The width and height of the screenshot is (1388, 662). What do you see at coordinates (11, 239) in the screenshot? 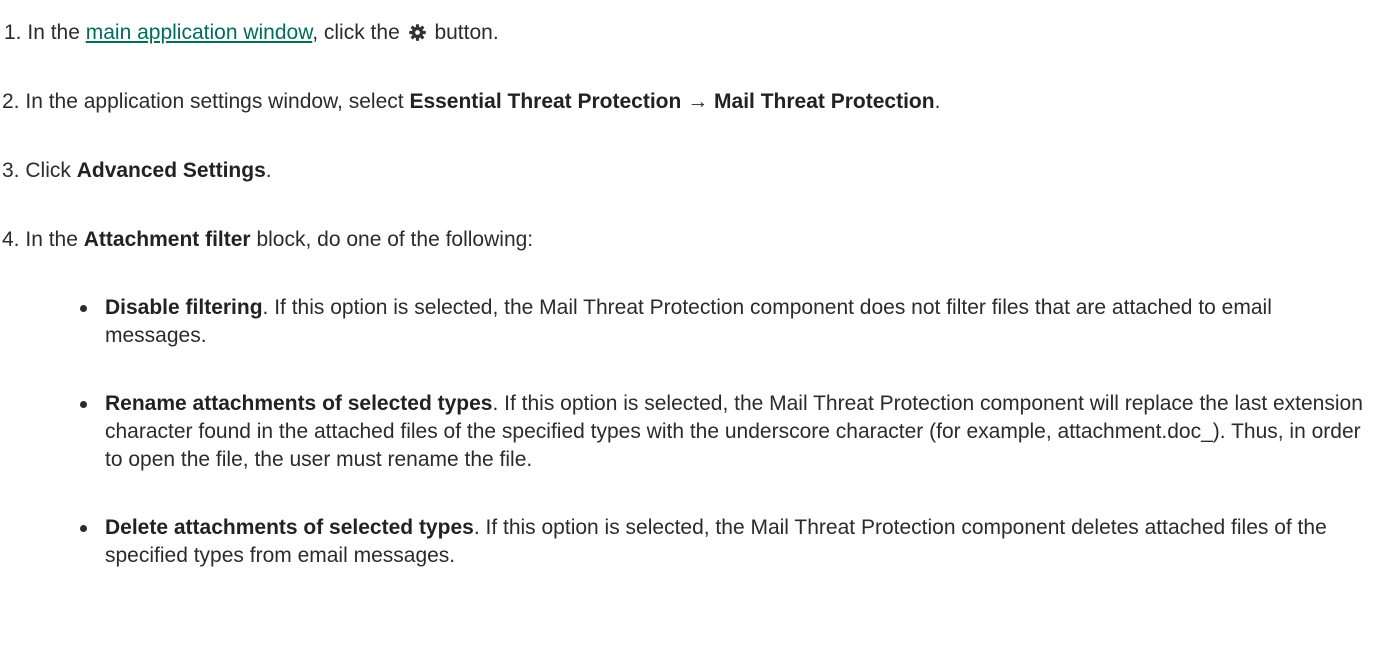
I see `step-number: 4.` at bounding box center [11, 239].